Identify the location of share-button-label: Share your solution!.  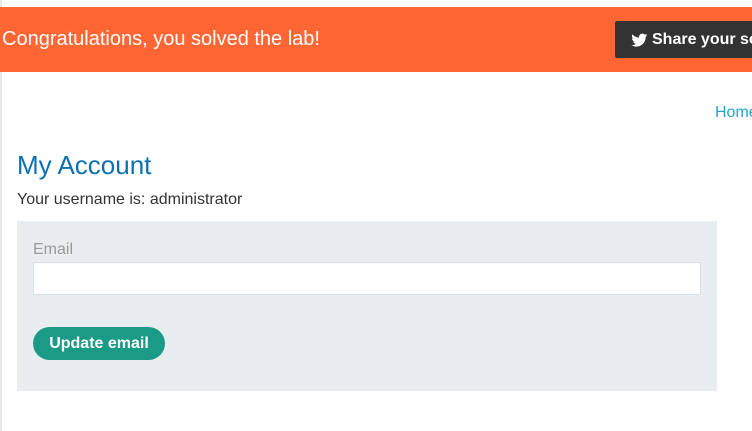
(702, 39).